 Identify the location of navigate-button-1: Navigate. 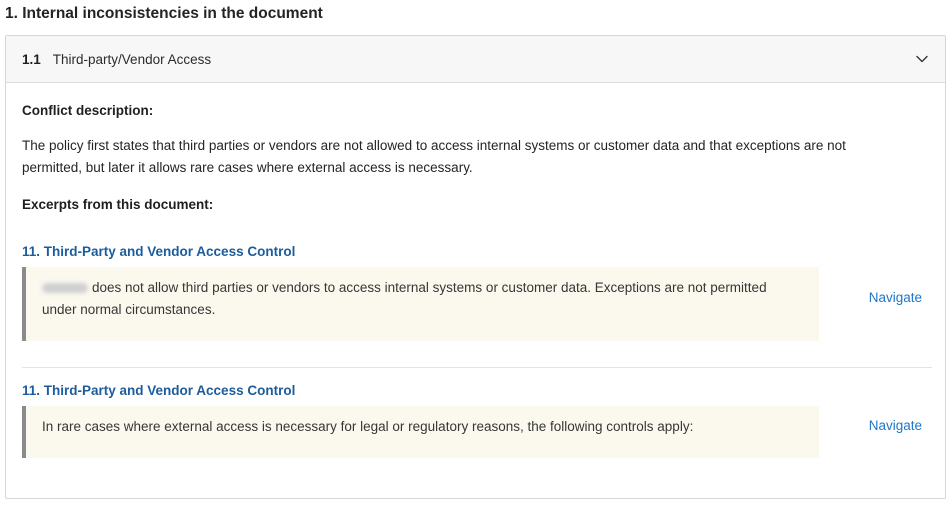
(895, 297).